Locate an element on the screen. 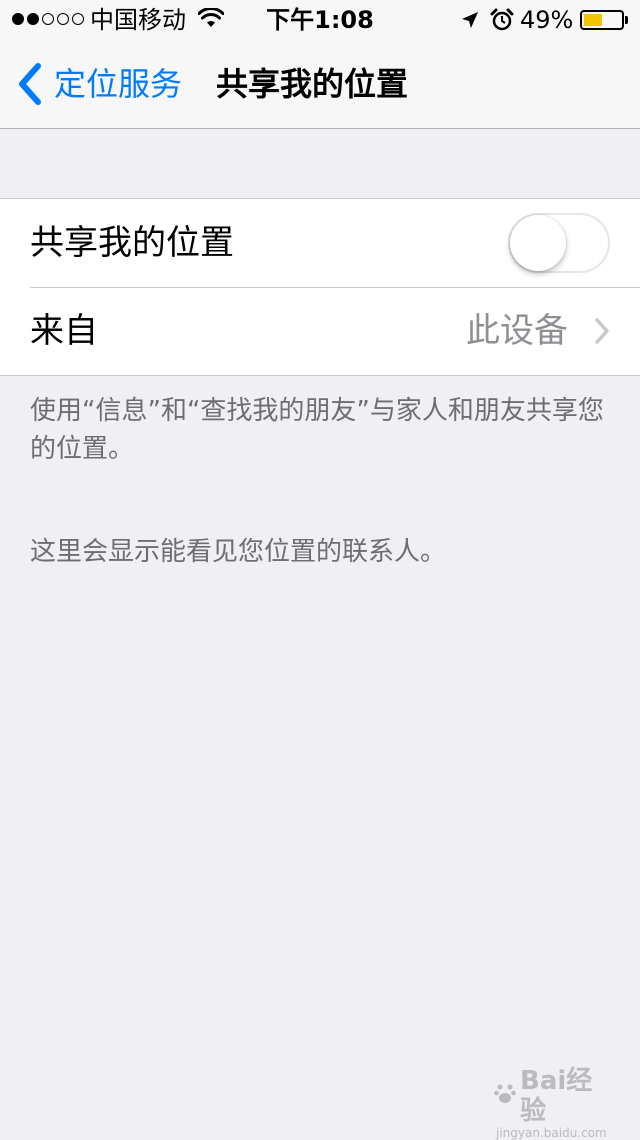 The height and width of the screenshot is (1140, 640). watermark-logo: Bai经验 is located at coordinates (554, 1096).